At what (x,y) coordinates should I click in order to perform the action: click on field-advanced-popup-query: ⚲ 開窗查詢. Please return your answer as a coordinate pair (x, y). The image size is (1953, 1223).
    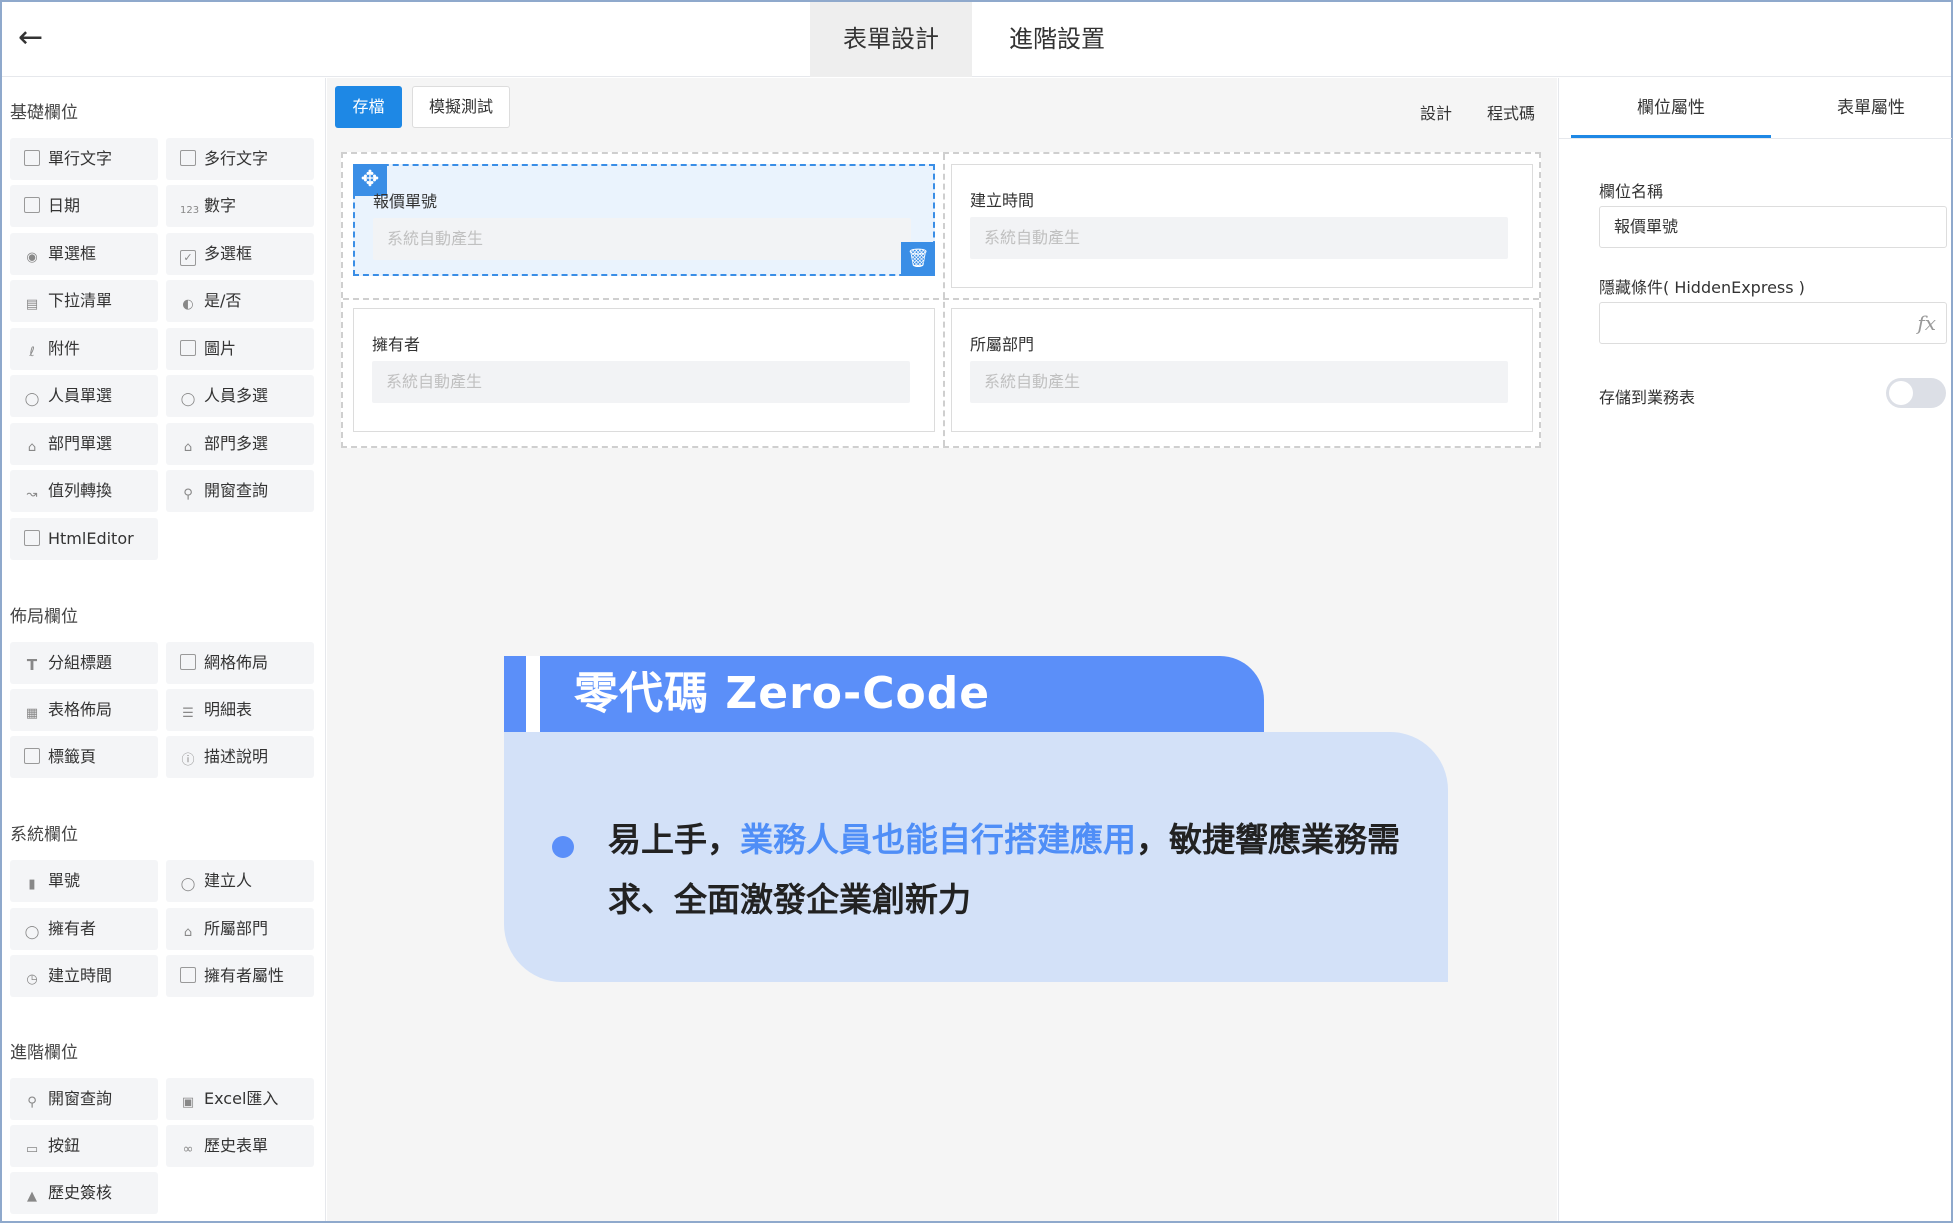
    Looking at the image, I should click on (84, 1099).